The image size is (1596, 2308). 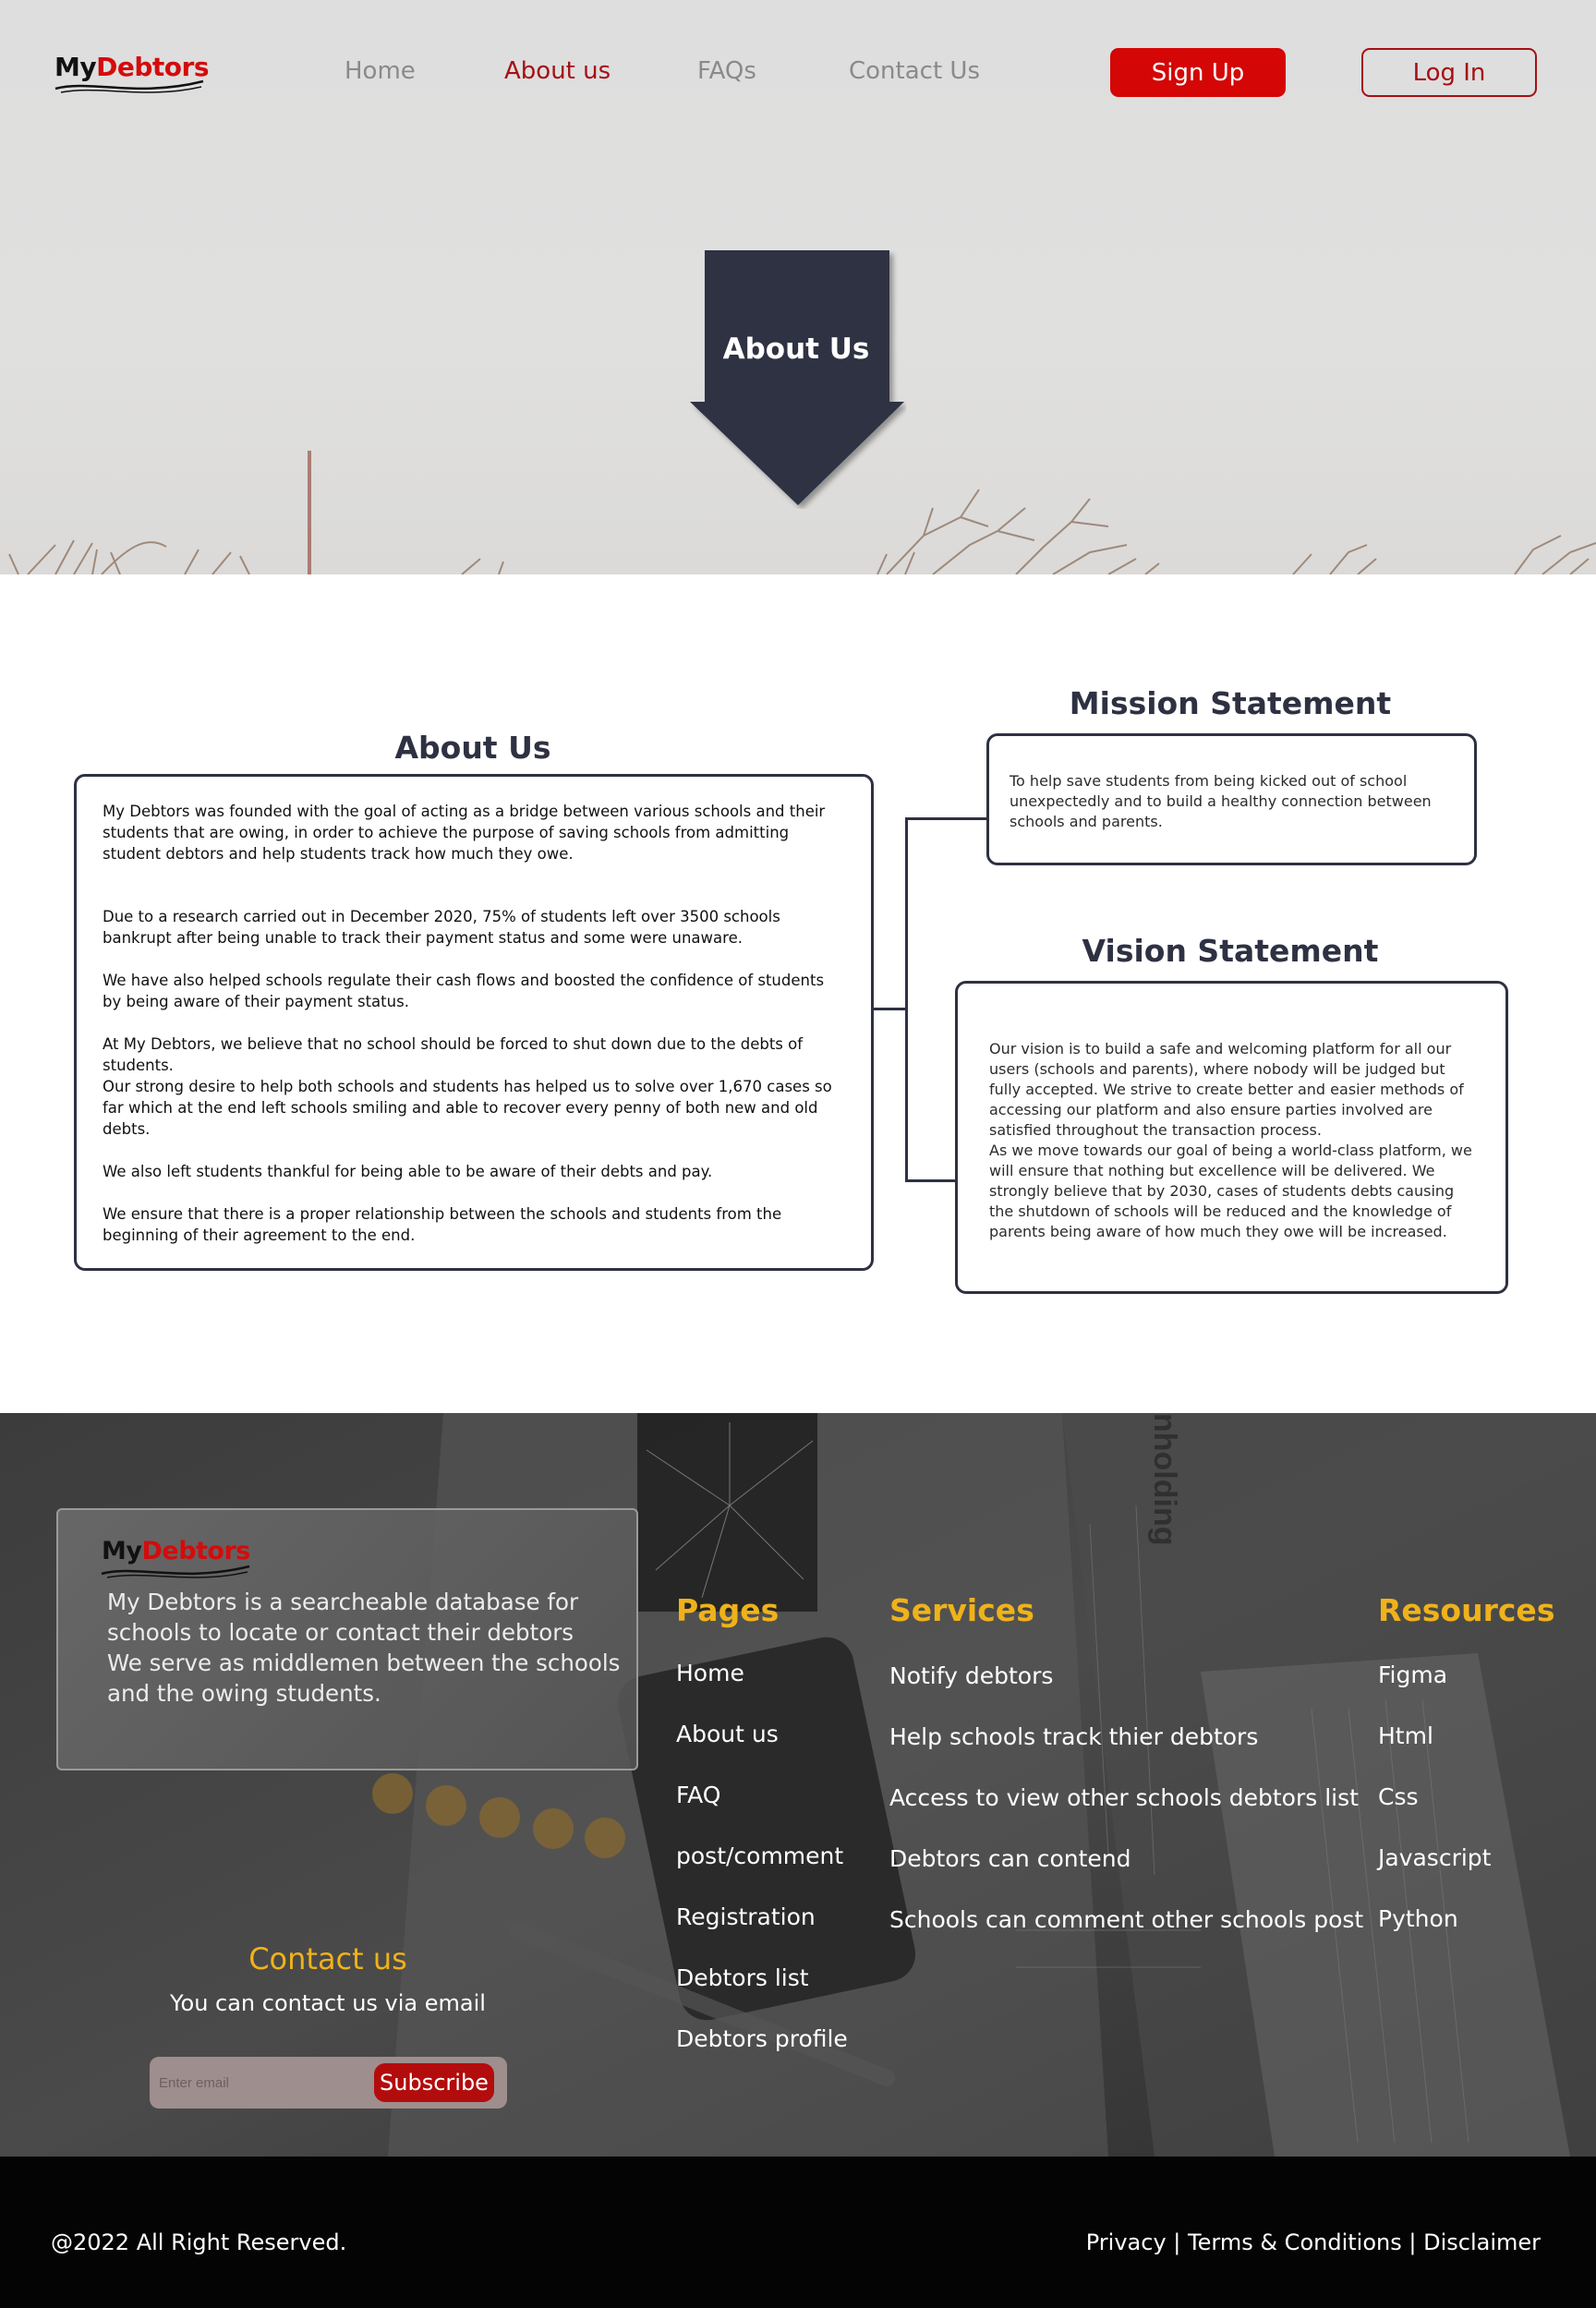 What do you see at coordinates (1412, 1675) in the screenshot?
I see `resource-link-figma: Figma` at bounding box center [1412, 1675].